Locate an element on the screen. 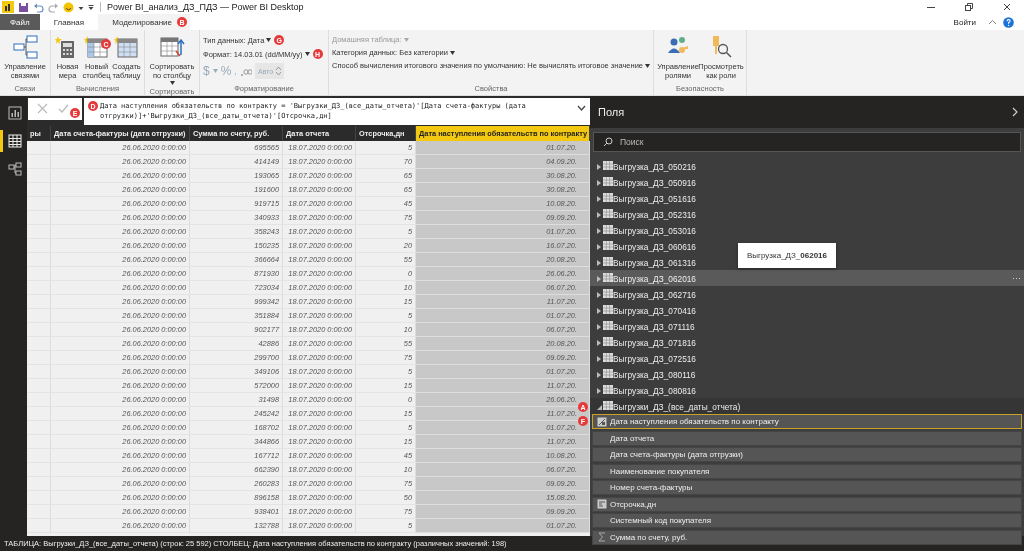 The height and width of the screenshot is (551, 1024). table-list-item: Выгрузка_ДЗ_080116 is located at coordinates (646, 374).